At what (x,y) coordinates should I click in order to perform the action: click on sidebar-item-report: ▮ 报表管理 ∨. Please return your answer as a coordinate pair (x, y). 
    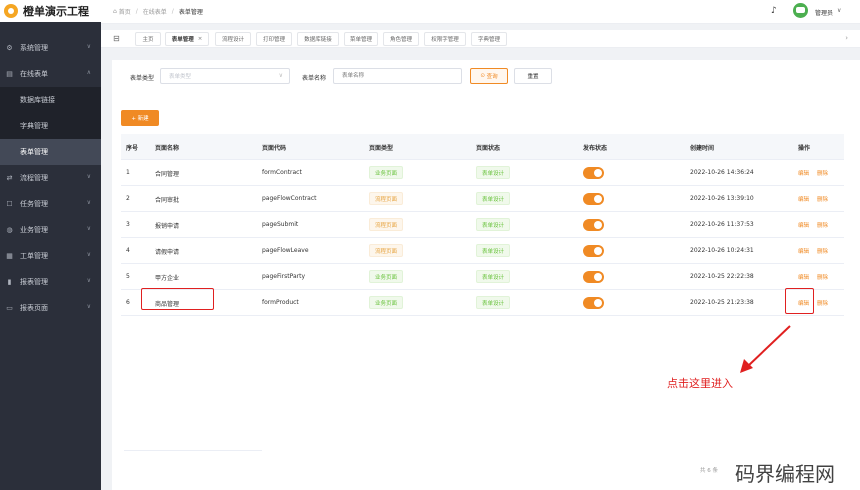
    Looking at the image, I should click on (50, 282).